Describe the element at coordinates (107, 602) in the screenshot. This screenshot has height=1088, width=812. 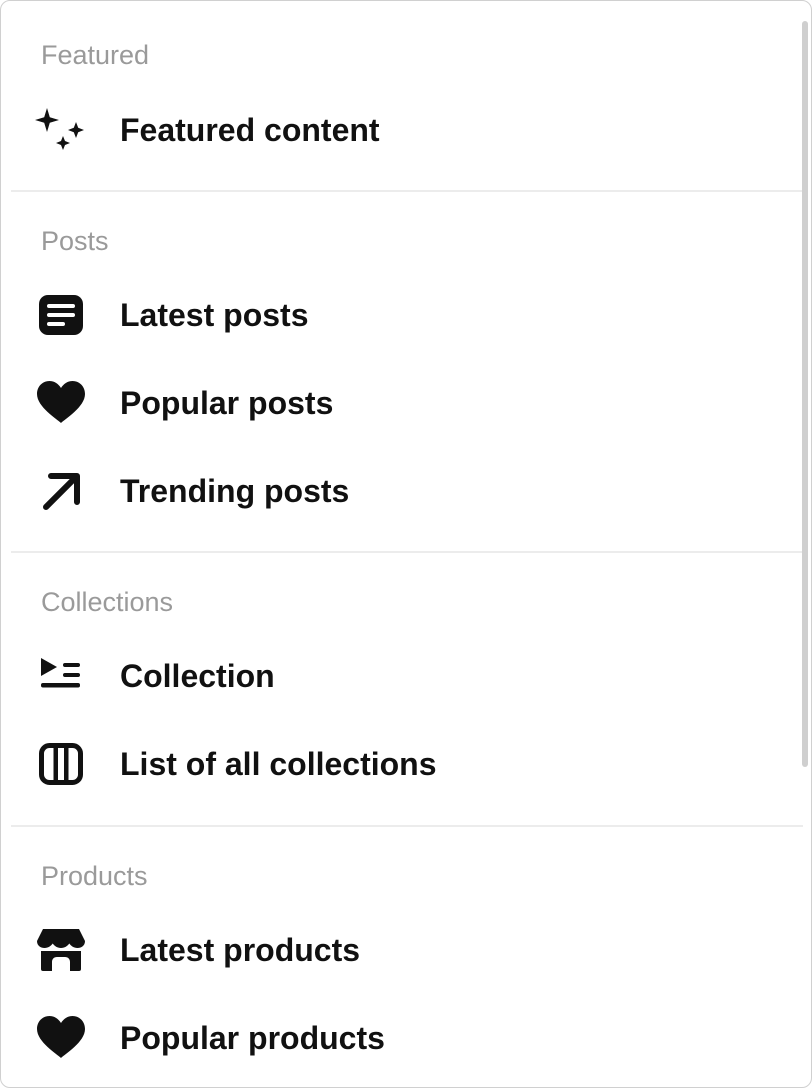
I see `section-label-collections: Collections` at that location.